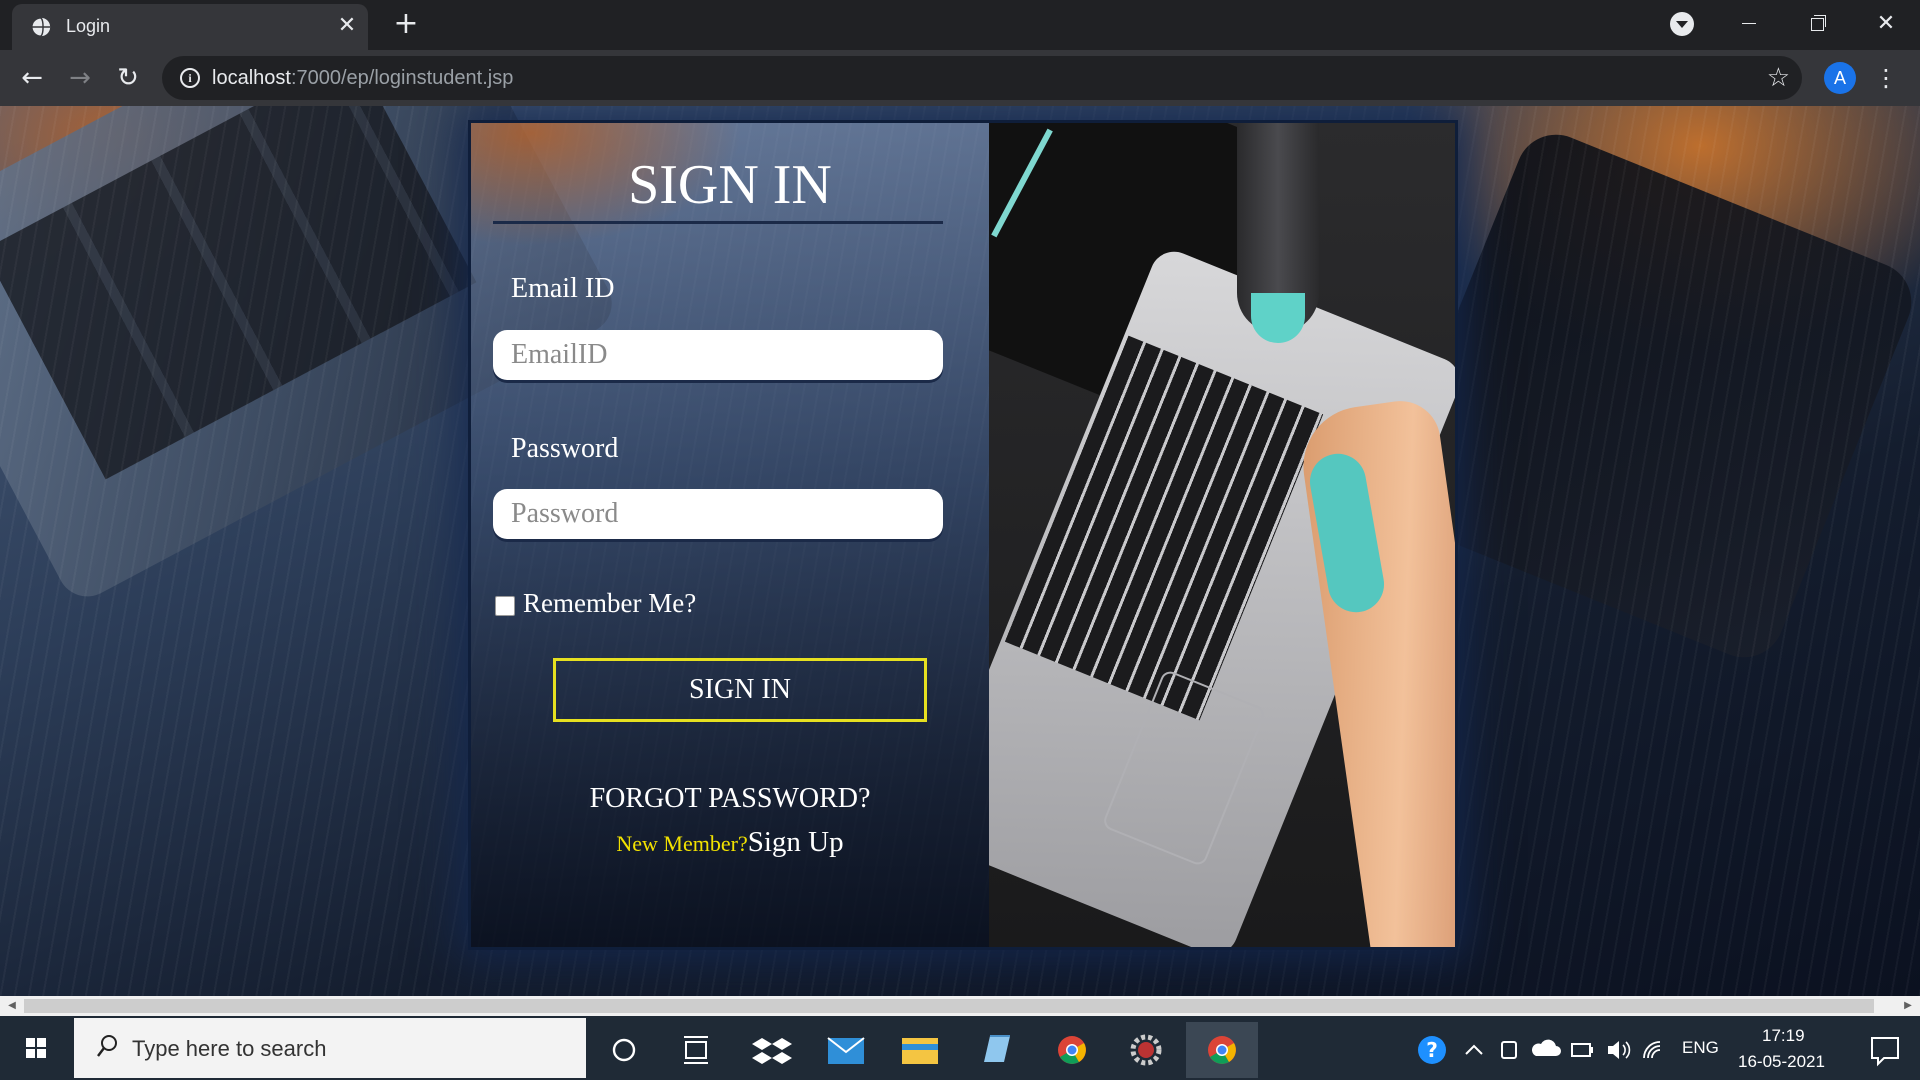 This screenshot has width=1920, height=1080. What do you see at coordinates (609, 603) in the screenshot?
I see `remember-me-label: Remember Me?` at bounding box center [609, 603].